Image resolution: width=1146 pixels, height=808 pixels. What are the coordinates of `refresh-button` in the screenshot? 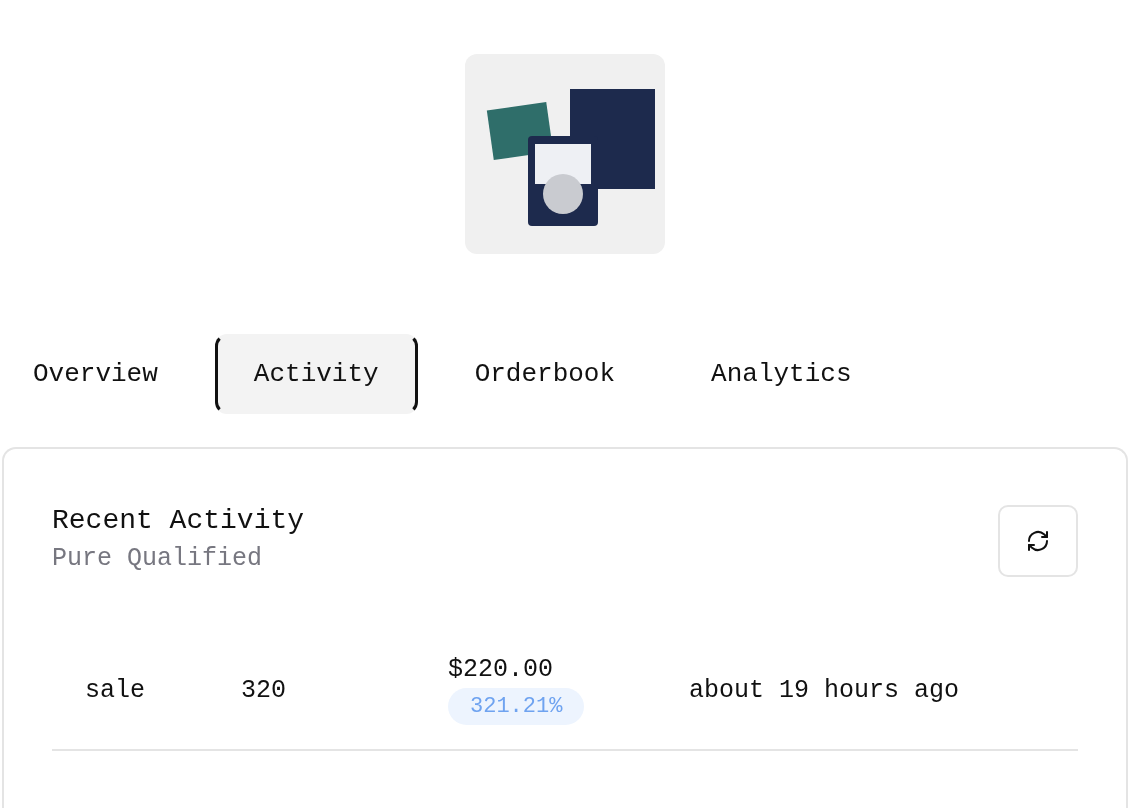 It's located at (1038, 541).